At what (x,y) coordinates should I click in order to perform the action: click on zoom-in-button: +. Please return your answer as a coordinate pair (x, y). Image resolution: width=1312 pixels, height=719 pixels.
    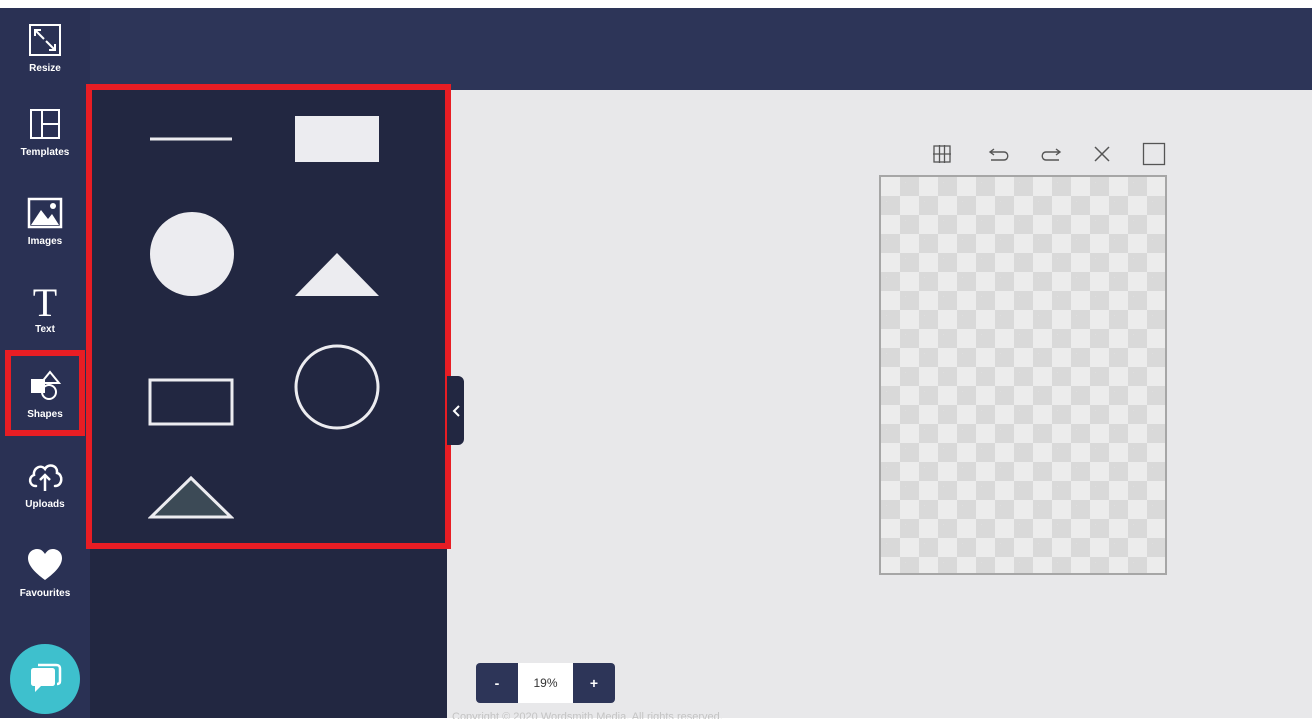
    Looking at the image, I should click on (594, 683).